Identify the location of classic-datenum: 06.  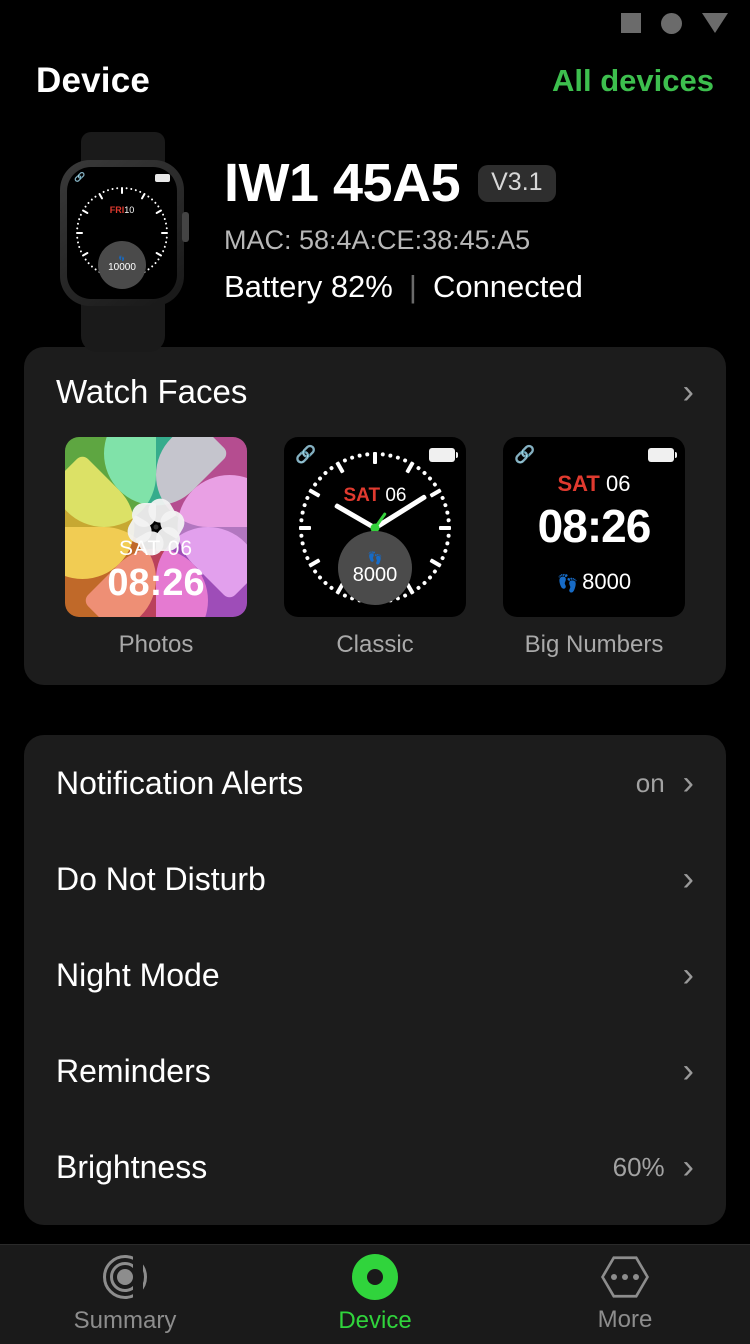
(396, 495).